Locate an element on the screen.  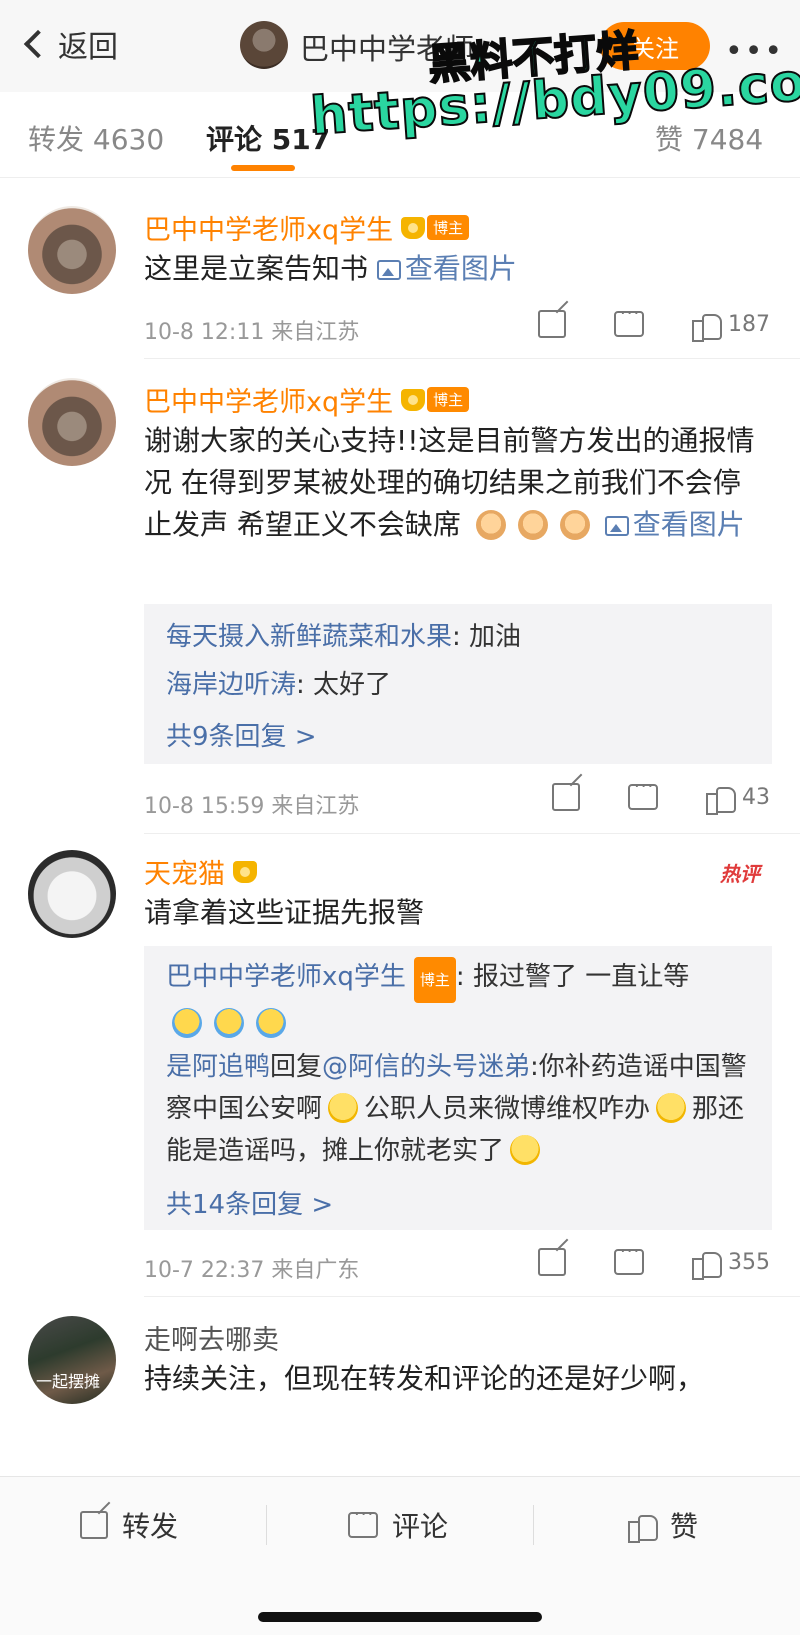
avatar-caption: 一起摆摊 is located at coordinates (68, 1381).